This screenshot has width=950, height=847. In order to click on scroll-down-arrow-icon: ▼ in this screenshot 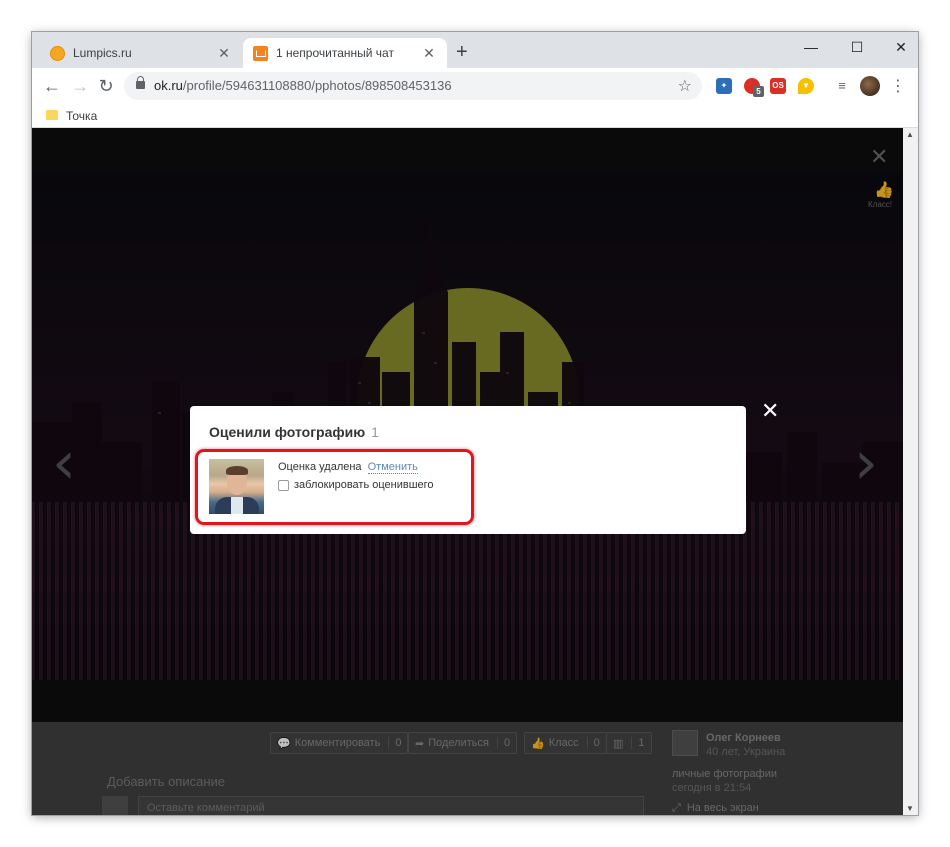, I will do `click(910, 808)`.